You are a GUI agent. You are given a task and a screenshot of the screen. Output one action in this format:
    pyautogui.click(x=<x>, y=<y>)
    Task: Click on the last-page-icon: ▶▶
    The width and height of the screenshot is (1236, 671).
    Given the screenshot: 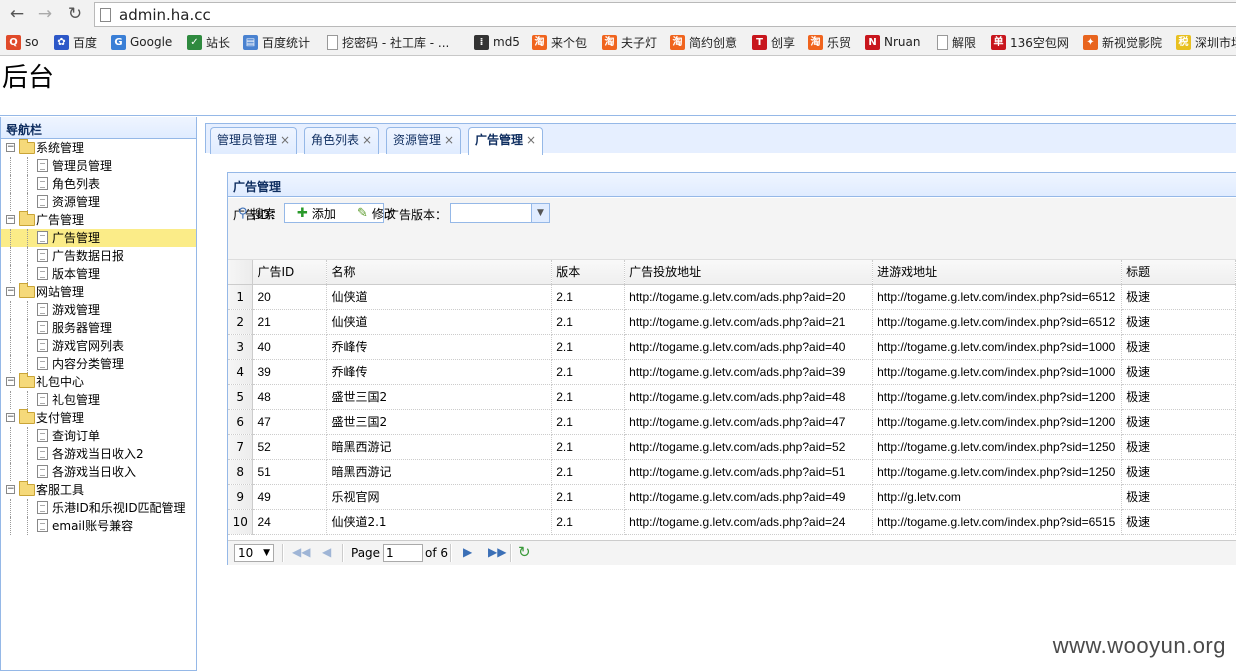 What is the action you would take?
    pyautogui.click(x=497, y=552)
    